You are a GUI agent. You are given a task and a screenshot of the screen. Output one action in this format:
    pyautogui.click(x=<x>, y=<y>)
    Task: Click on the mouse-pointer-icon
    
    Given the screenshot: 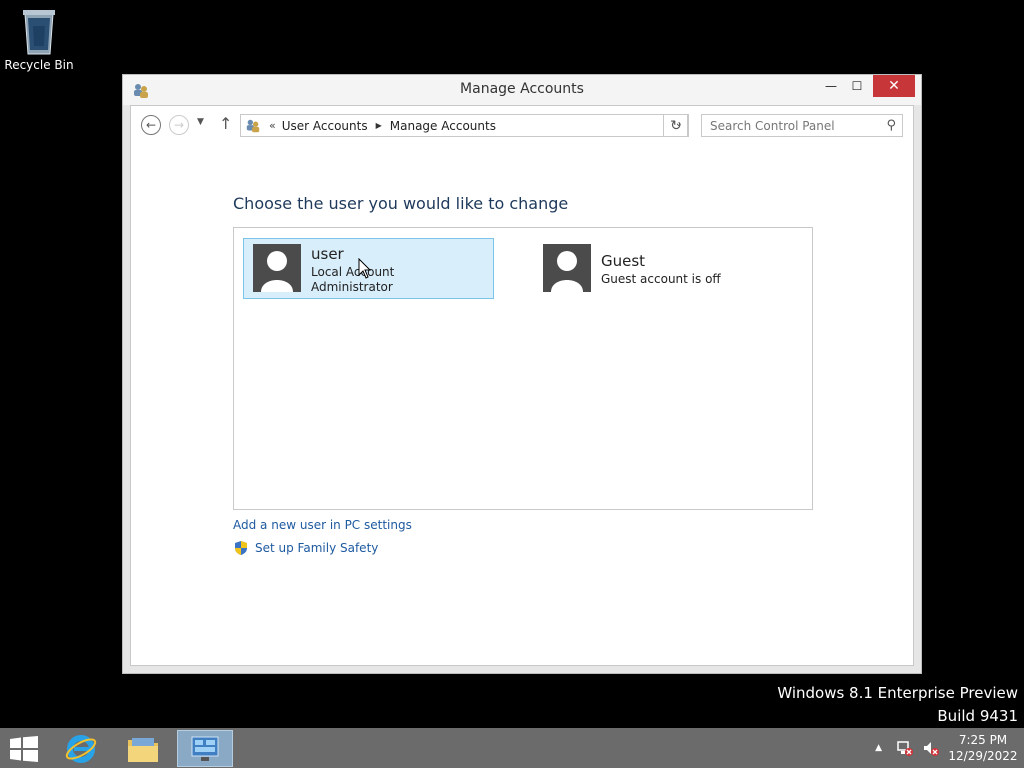 What is the action you would take?
    pyautogui.click(x=365, y=268)
    